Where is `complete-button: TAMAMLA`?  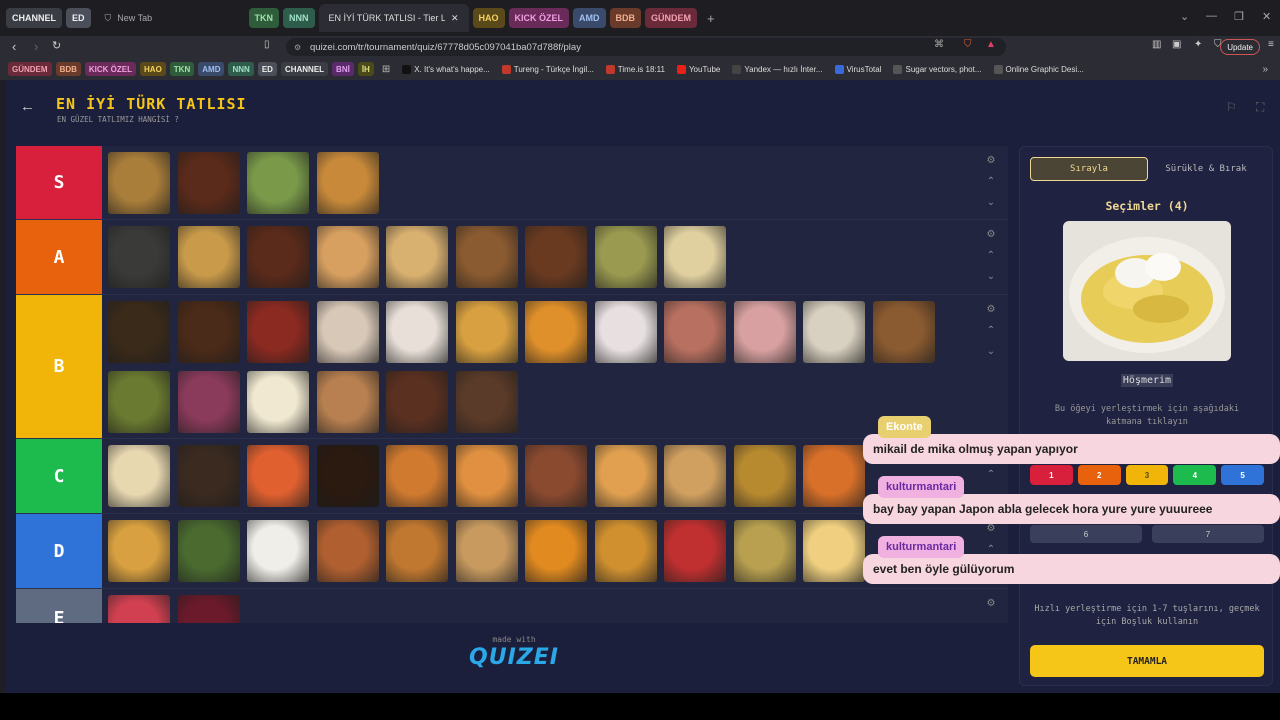 complete-button: TAMAMLA is located at coordinates (1147, 661).